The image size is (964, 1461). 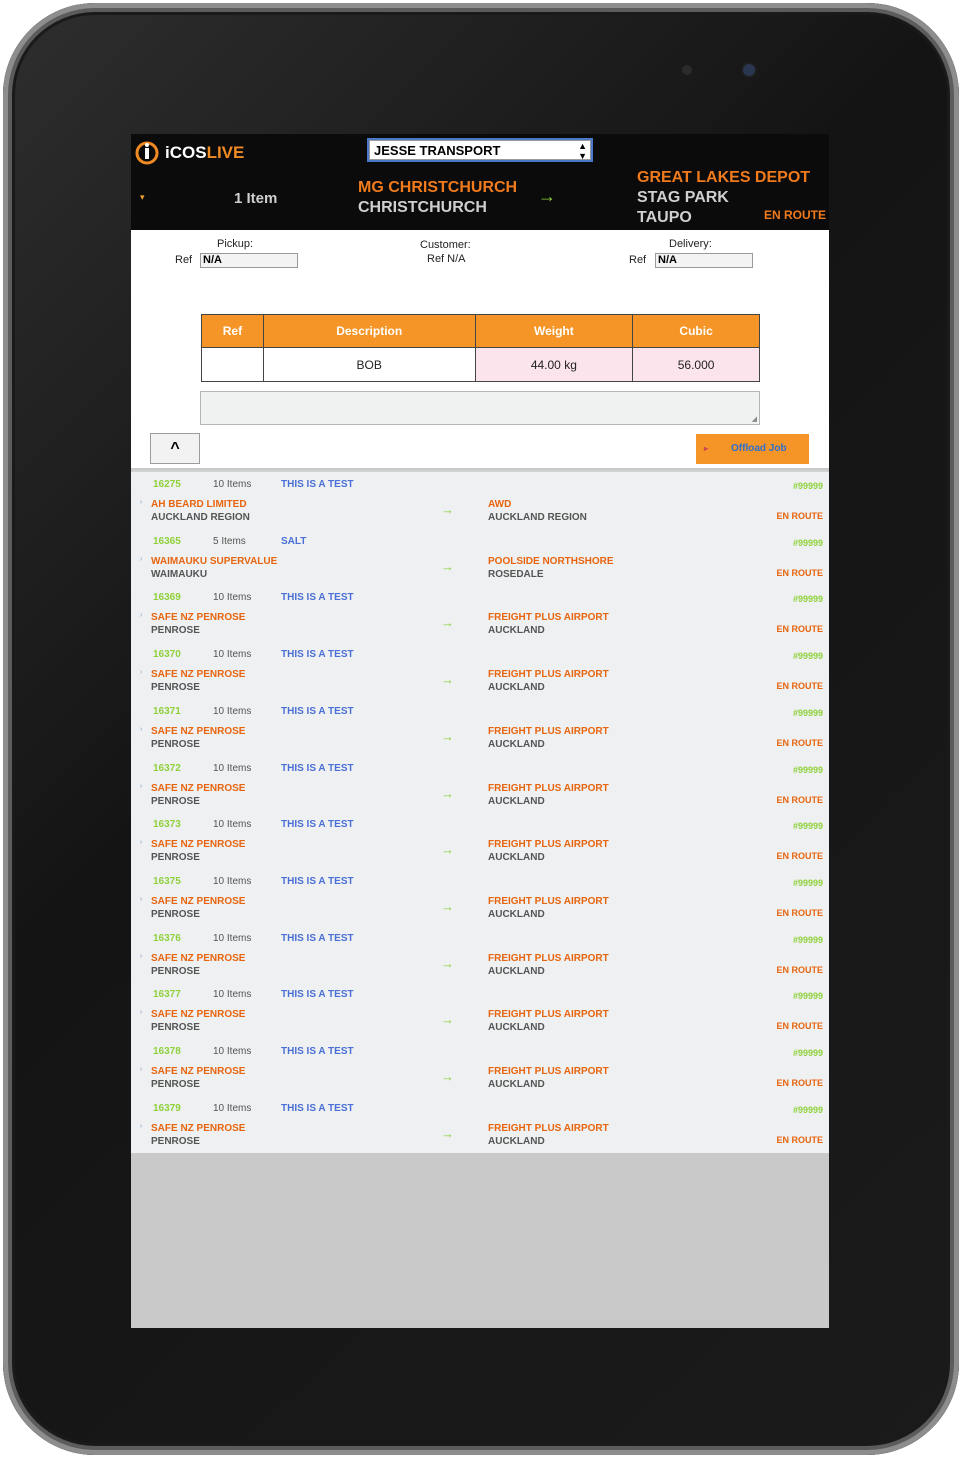 What do you see at coordinates (200, 517) in the screenshot?
I see `job-origin-city: AUCKLAND REGION` at bounding box center [200, 517].